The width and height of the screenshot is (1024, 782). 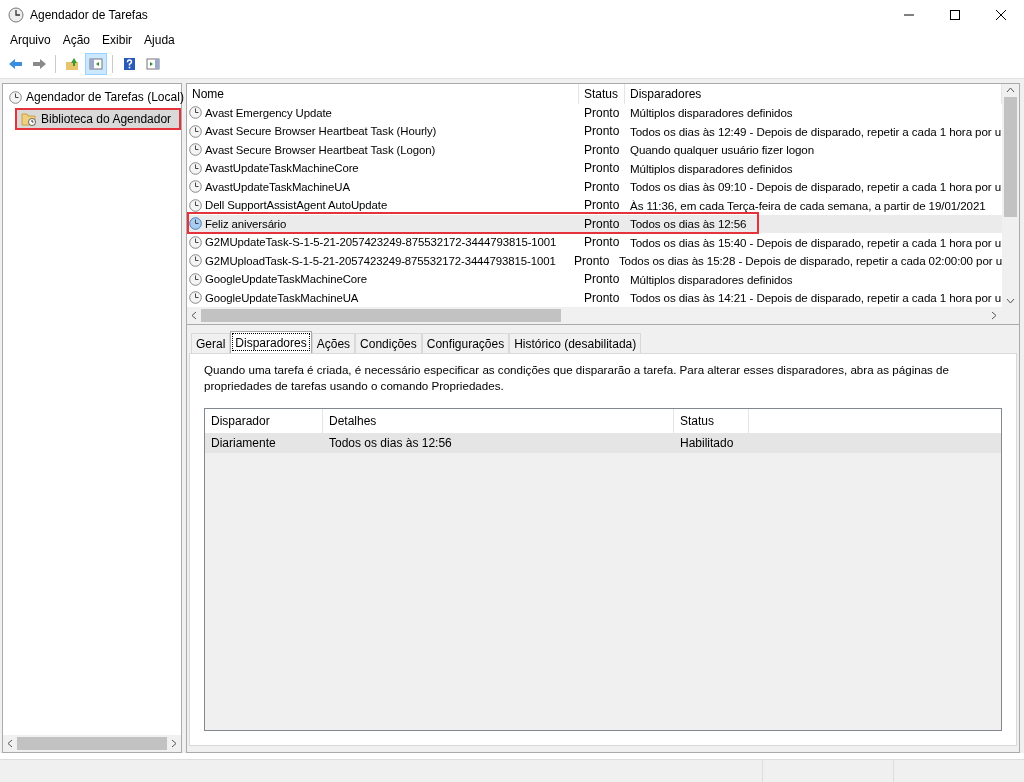 What do you see at coordinates (808, 205) in the screenshot?
I see `task-trigger: Às 11:36, em cada Terça-feira de cada semana, a partir de 19/01/2021` at bounding box center [808, 205].